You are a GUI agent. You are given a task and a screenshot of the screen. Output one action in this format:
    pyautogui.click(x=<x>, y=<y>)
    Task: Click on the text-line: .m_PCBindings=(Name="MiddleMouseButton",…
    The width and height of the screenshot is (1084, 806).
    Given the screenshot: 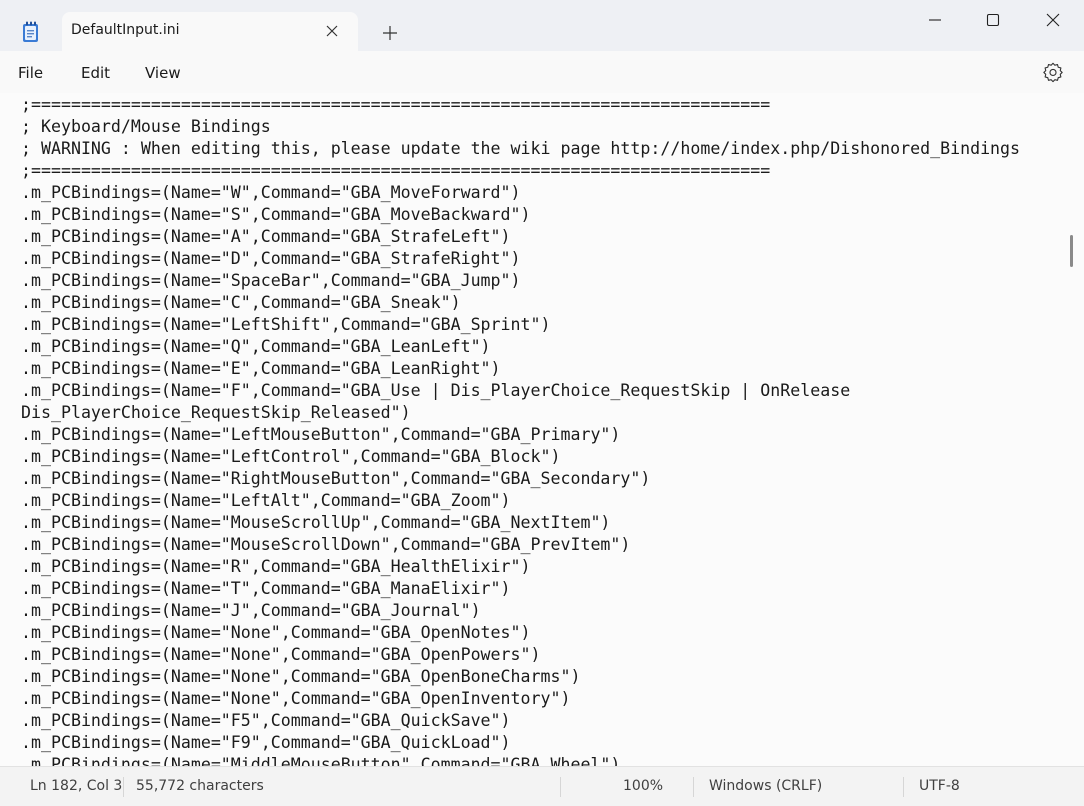 What is the action you would take?
    pyautogui.click(x=520, y=760)
    